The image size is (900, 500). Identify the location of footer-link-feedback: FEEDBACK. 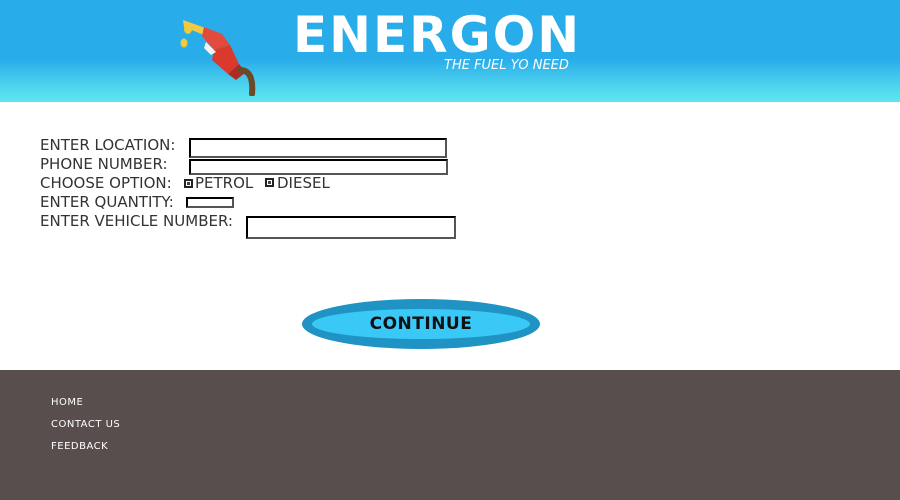
(79, 446).